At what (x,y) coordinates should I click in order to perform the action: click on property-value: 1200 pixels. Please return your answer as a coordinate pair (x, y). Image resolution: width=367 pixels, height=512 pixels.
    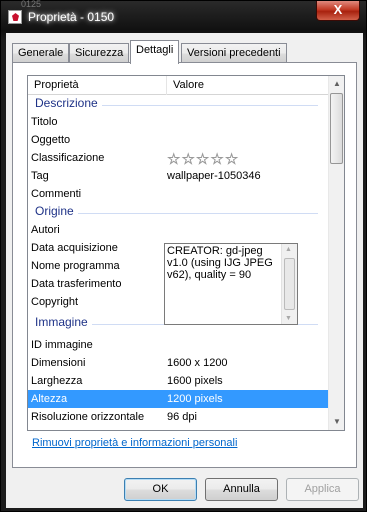
    Looking at the image, I should click on (195, 399).